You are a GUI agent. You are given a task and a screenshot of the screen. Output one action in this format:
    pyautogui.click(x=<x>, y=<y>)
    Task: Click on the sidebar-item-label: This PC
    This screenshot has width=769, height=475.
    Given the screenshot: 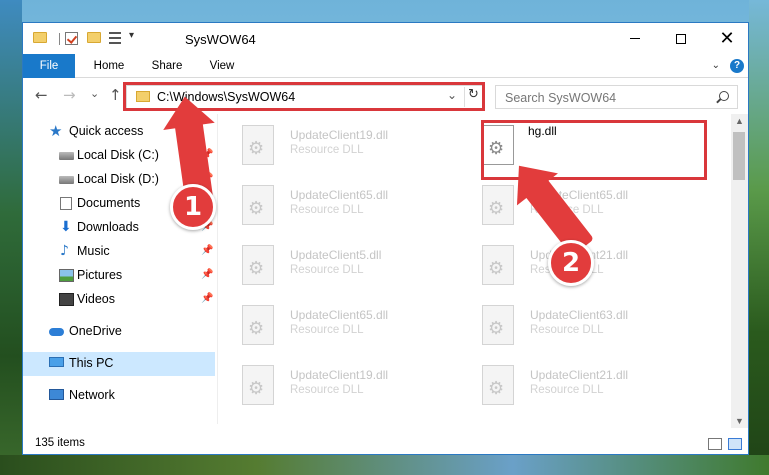 What is the action you would take?
    pyautogui.click(x=91, y=363)
    